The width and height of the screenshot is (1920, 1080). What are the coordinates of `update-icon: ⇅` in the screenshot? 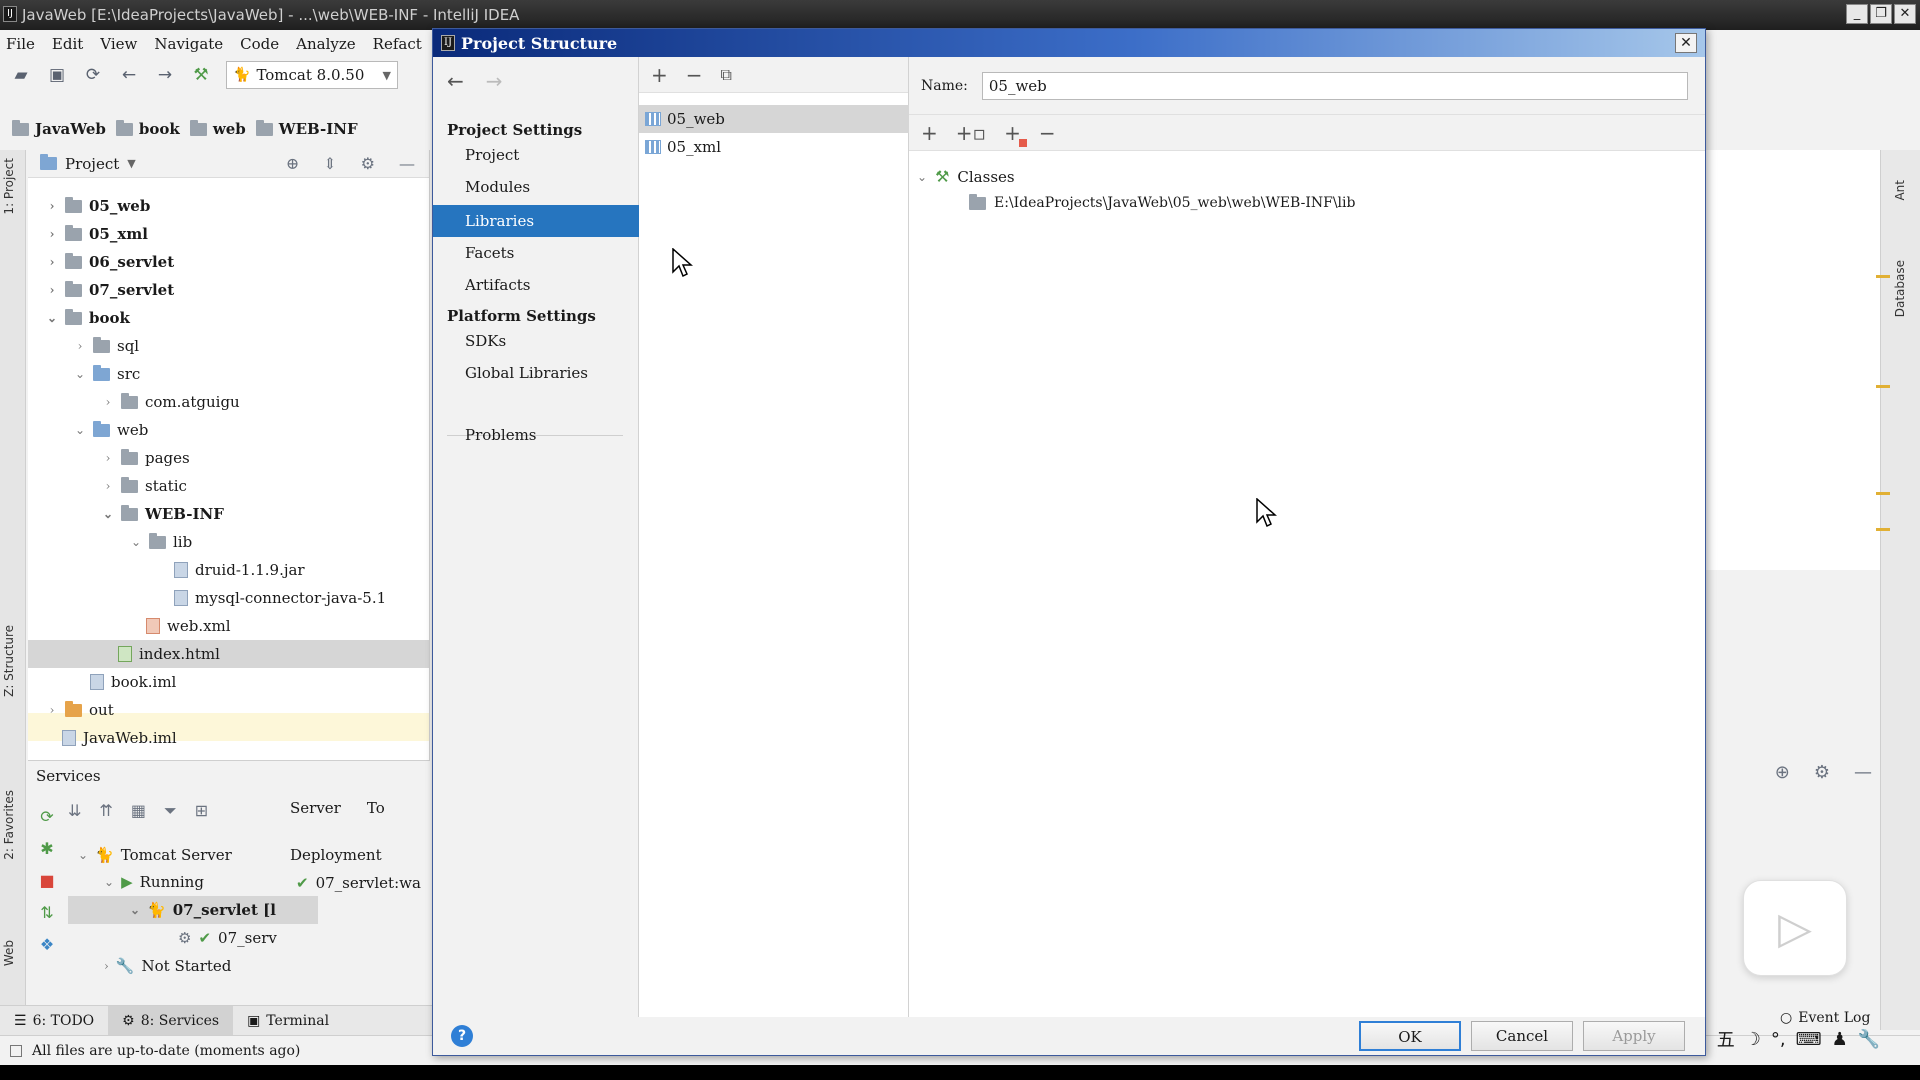 It's located at (47, 914).